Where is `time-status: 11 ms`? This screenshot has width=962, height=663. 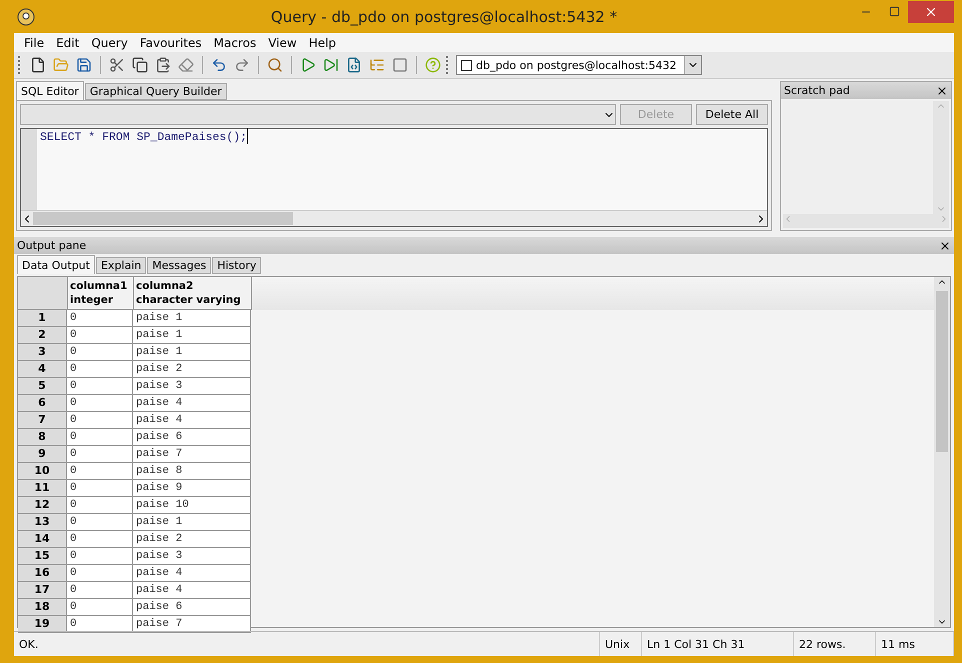
time-status: 11 ms is located at coordinates (915, 644).